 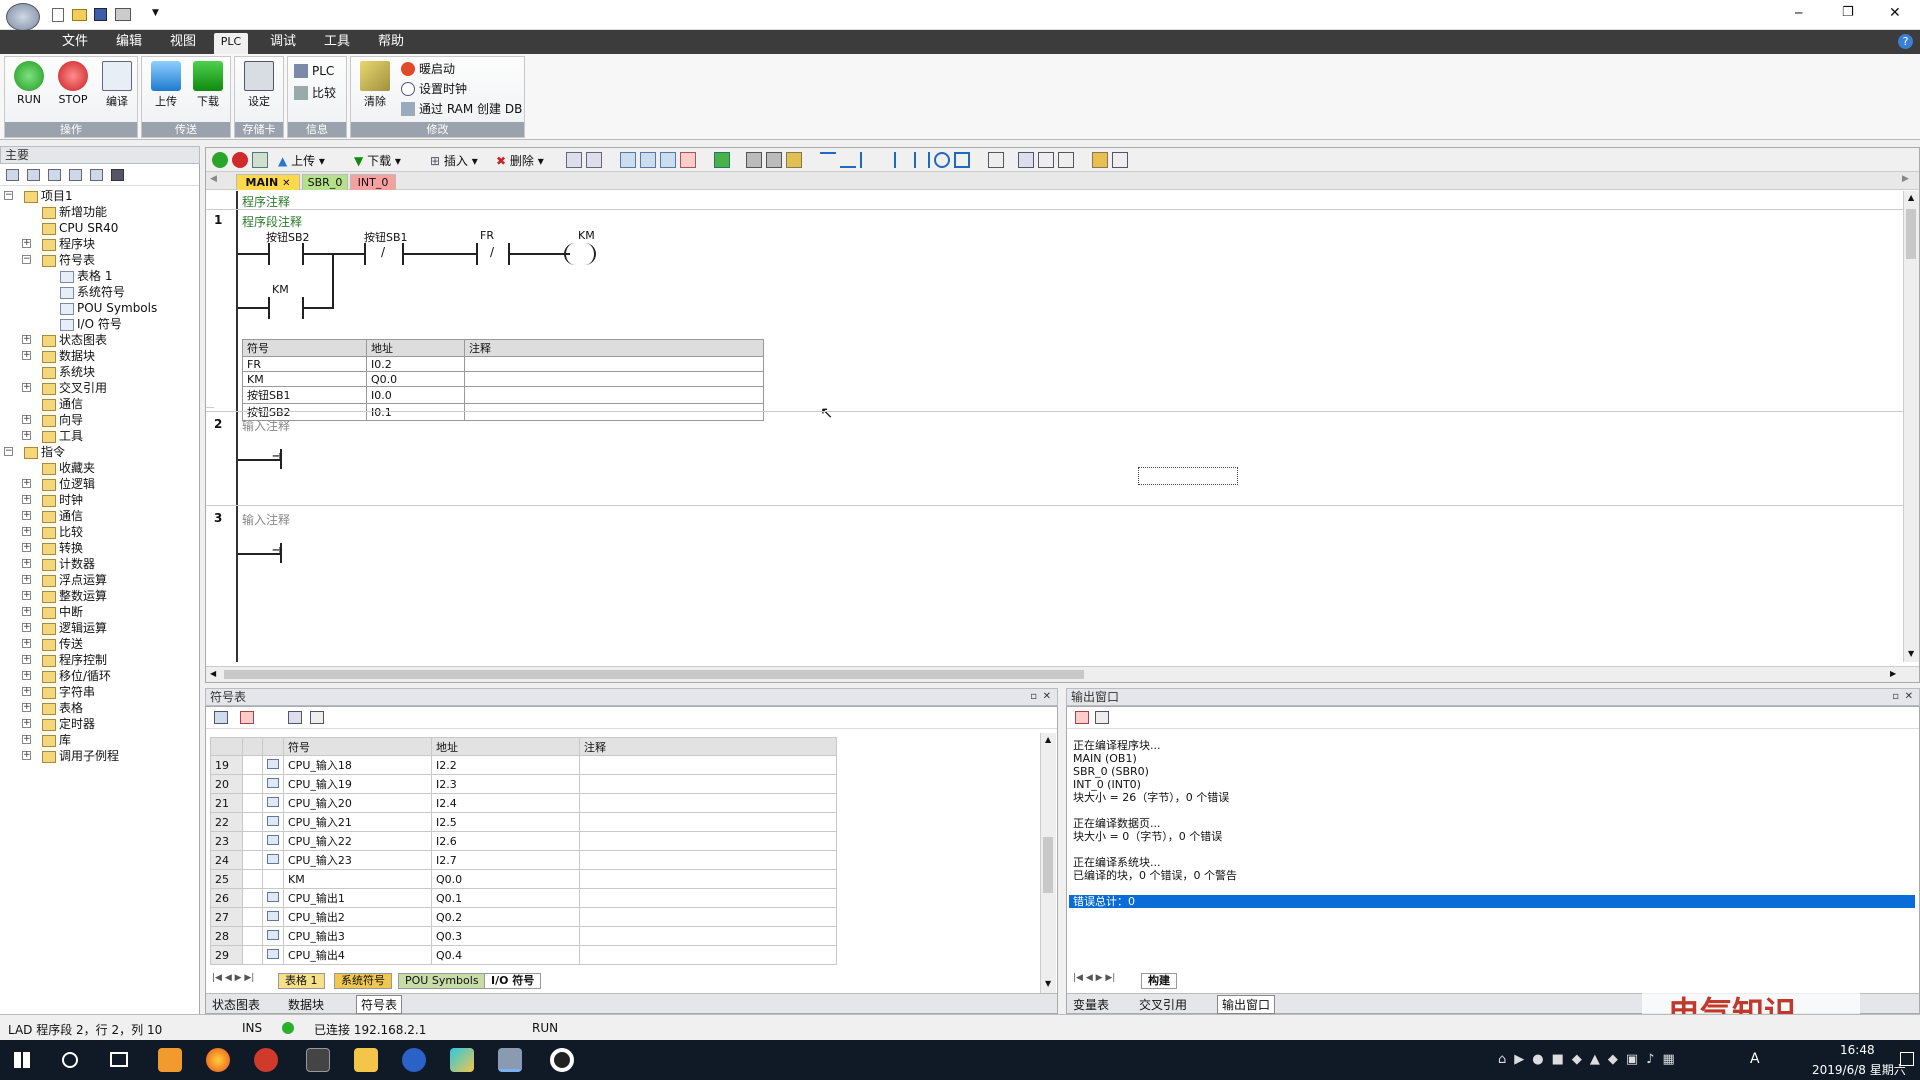 I want to click on tree-item: + 移位/循环, so click(x=55, y=676).